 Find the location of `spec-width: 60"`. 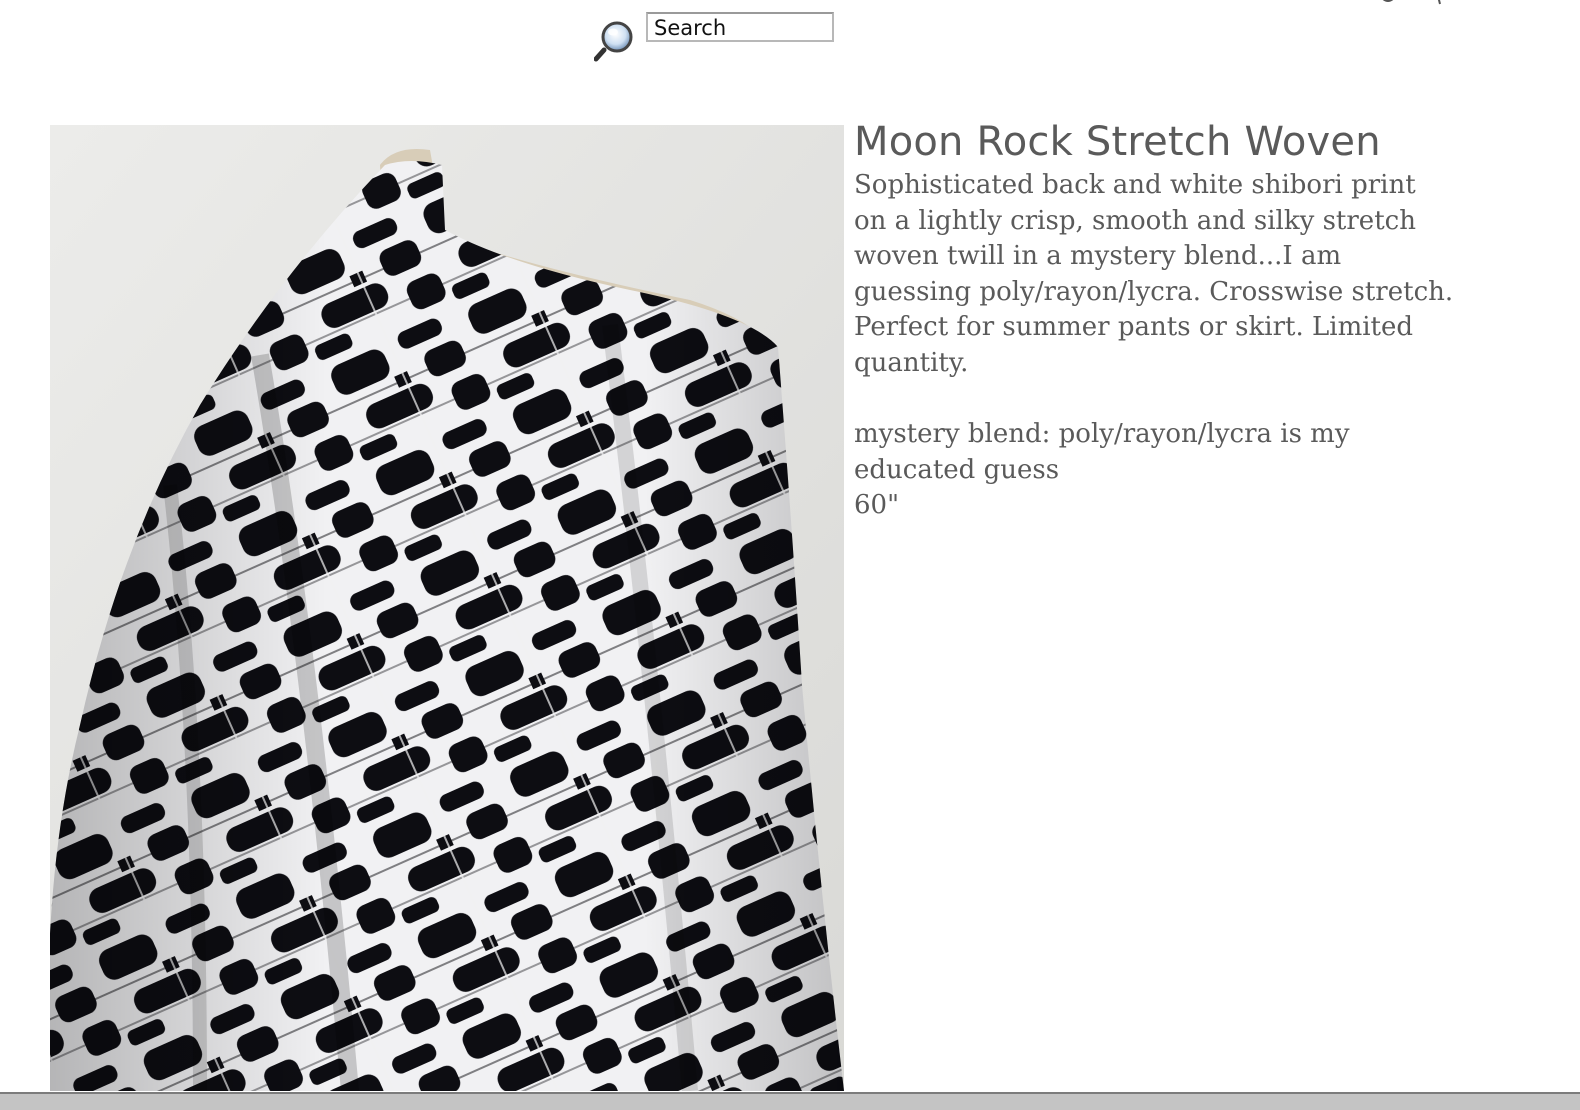

spec-width: 60" is located at coordinates (877, 505).